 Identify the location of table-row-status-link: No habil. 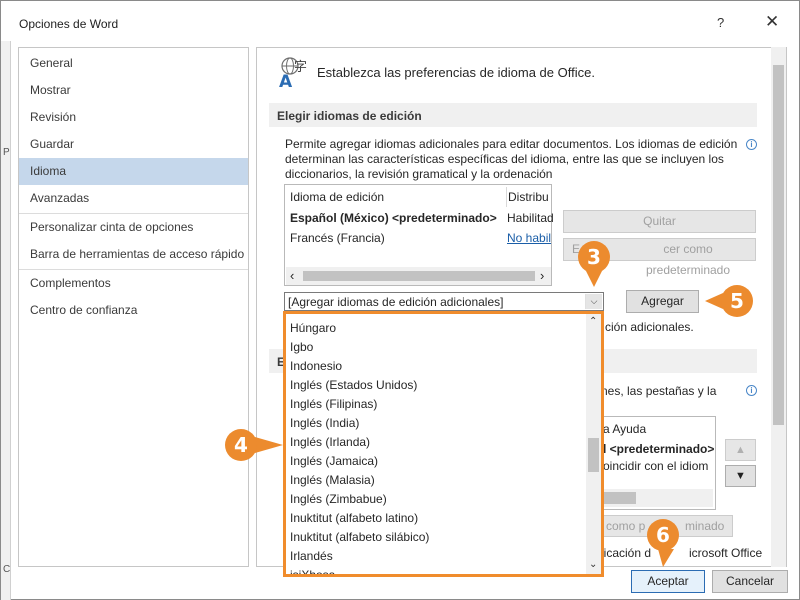
(529, 238).